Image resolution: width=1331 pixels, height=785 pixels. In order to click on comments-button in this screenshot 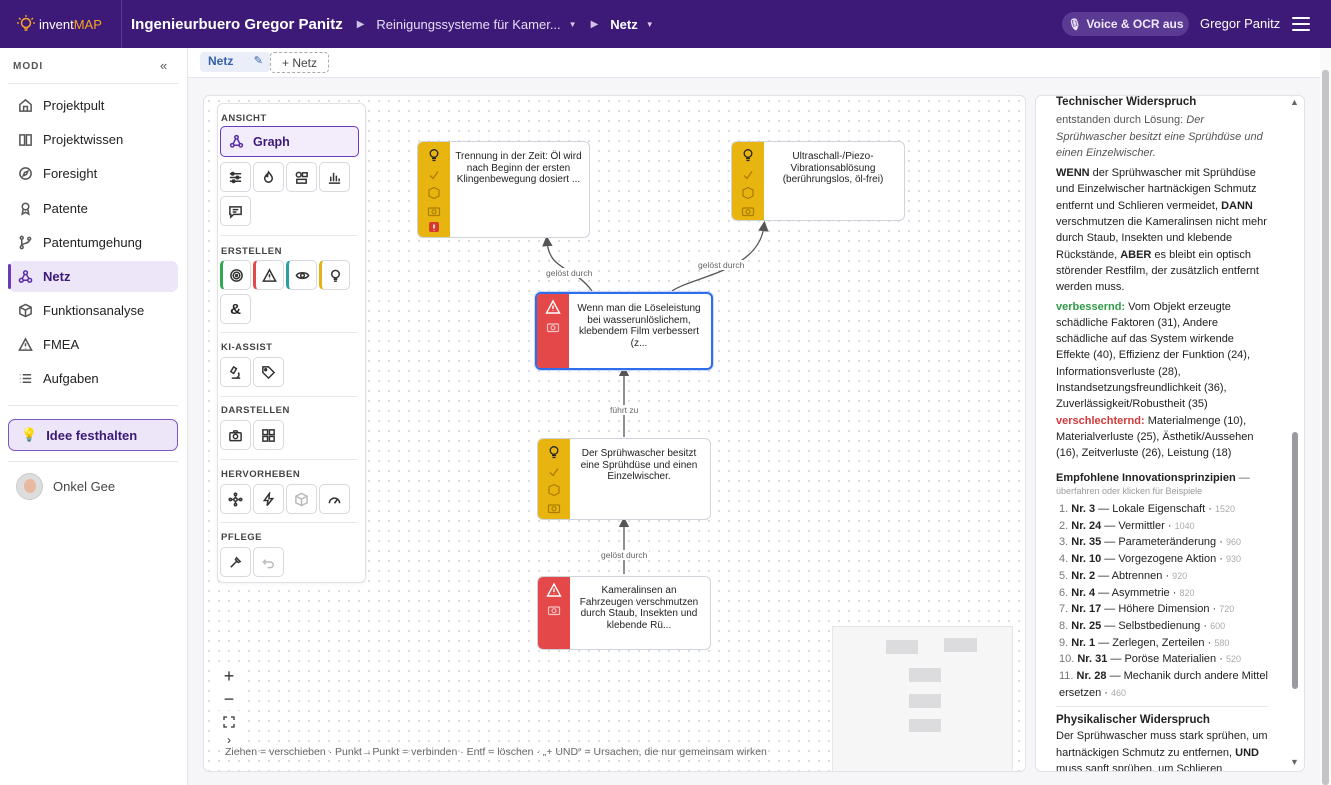, I will do `click(235, 211)`.